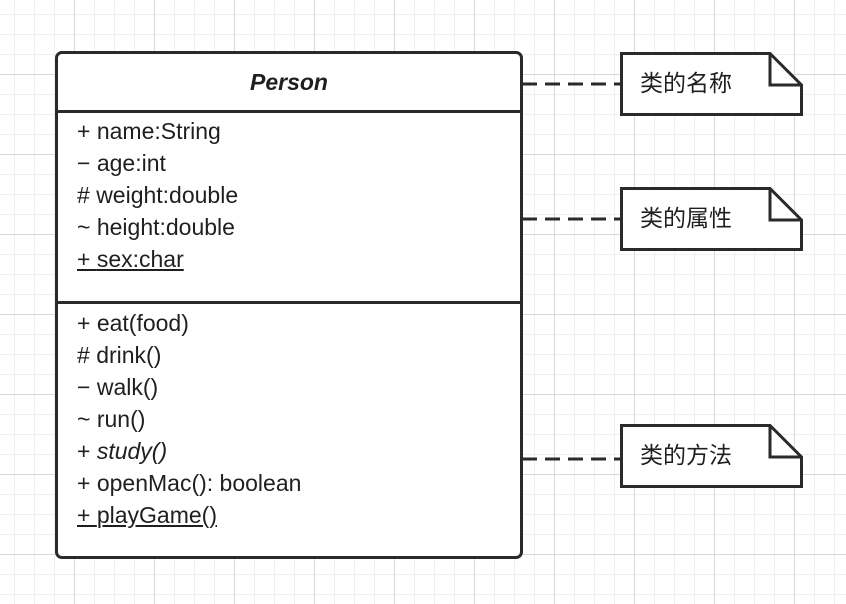  Describe the element at coordinates (298, 259) in the screenshot. I see `attribute-sex: + sex:char` at that location.